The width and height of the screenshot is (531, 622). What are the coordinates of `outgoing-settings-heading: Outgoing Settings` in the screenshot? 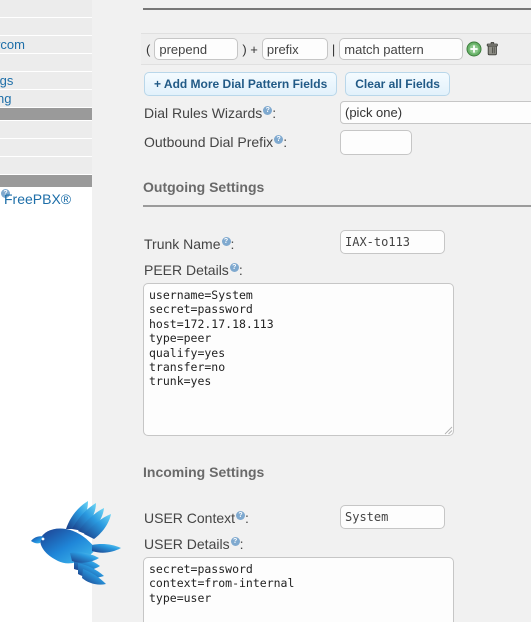 It's located at (204, 187).